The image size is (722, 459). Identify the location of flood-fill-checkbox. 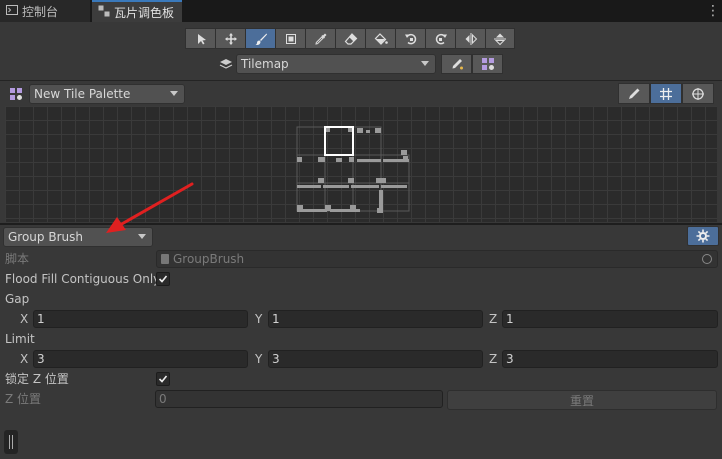
(163, 279).